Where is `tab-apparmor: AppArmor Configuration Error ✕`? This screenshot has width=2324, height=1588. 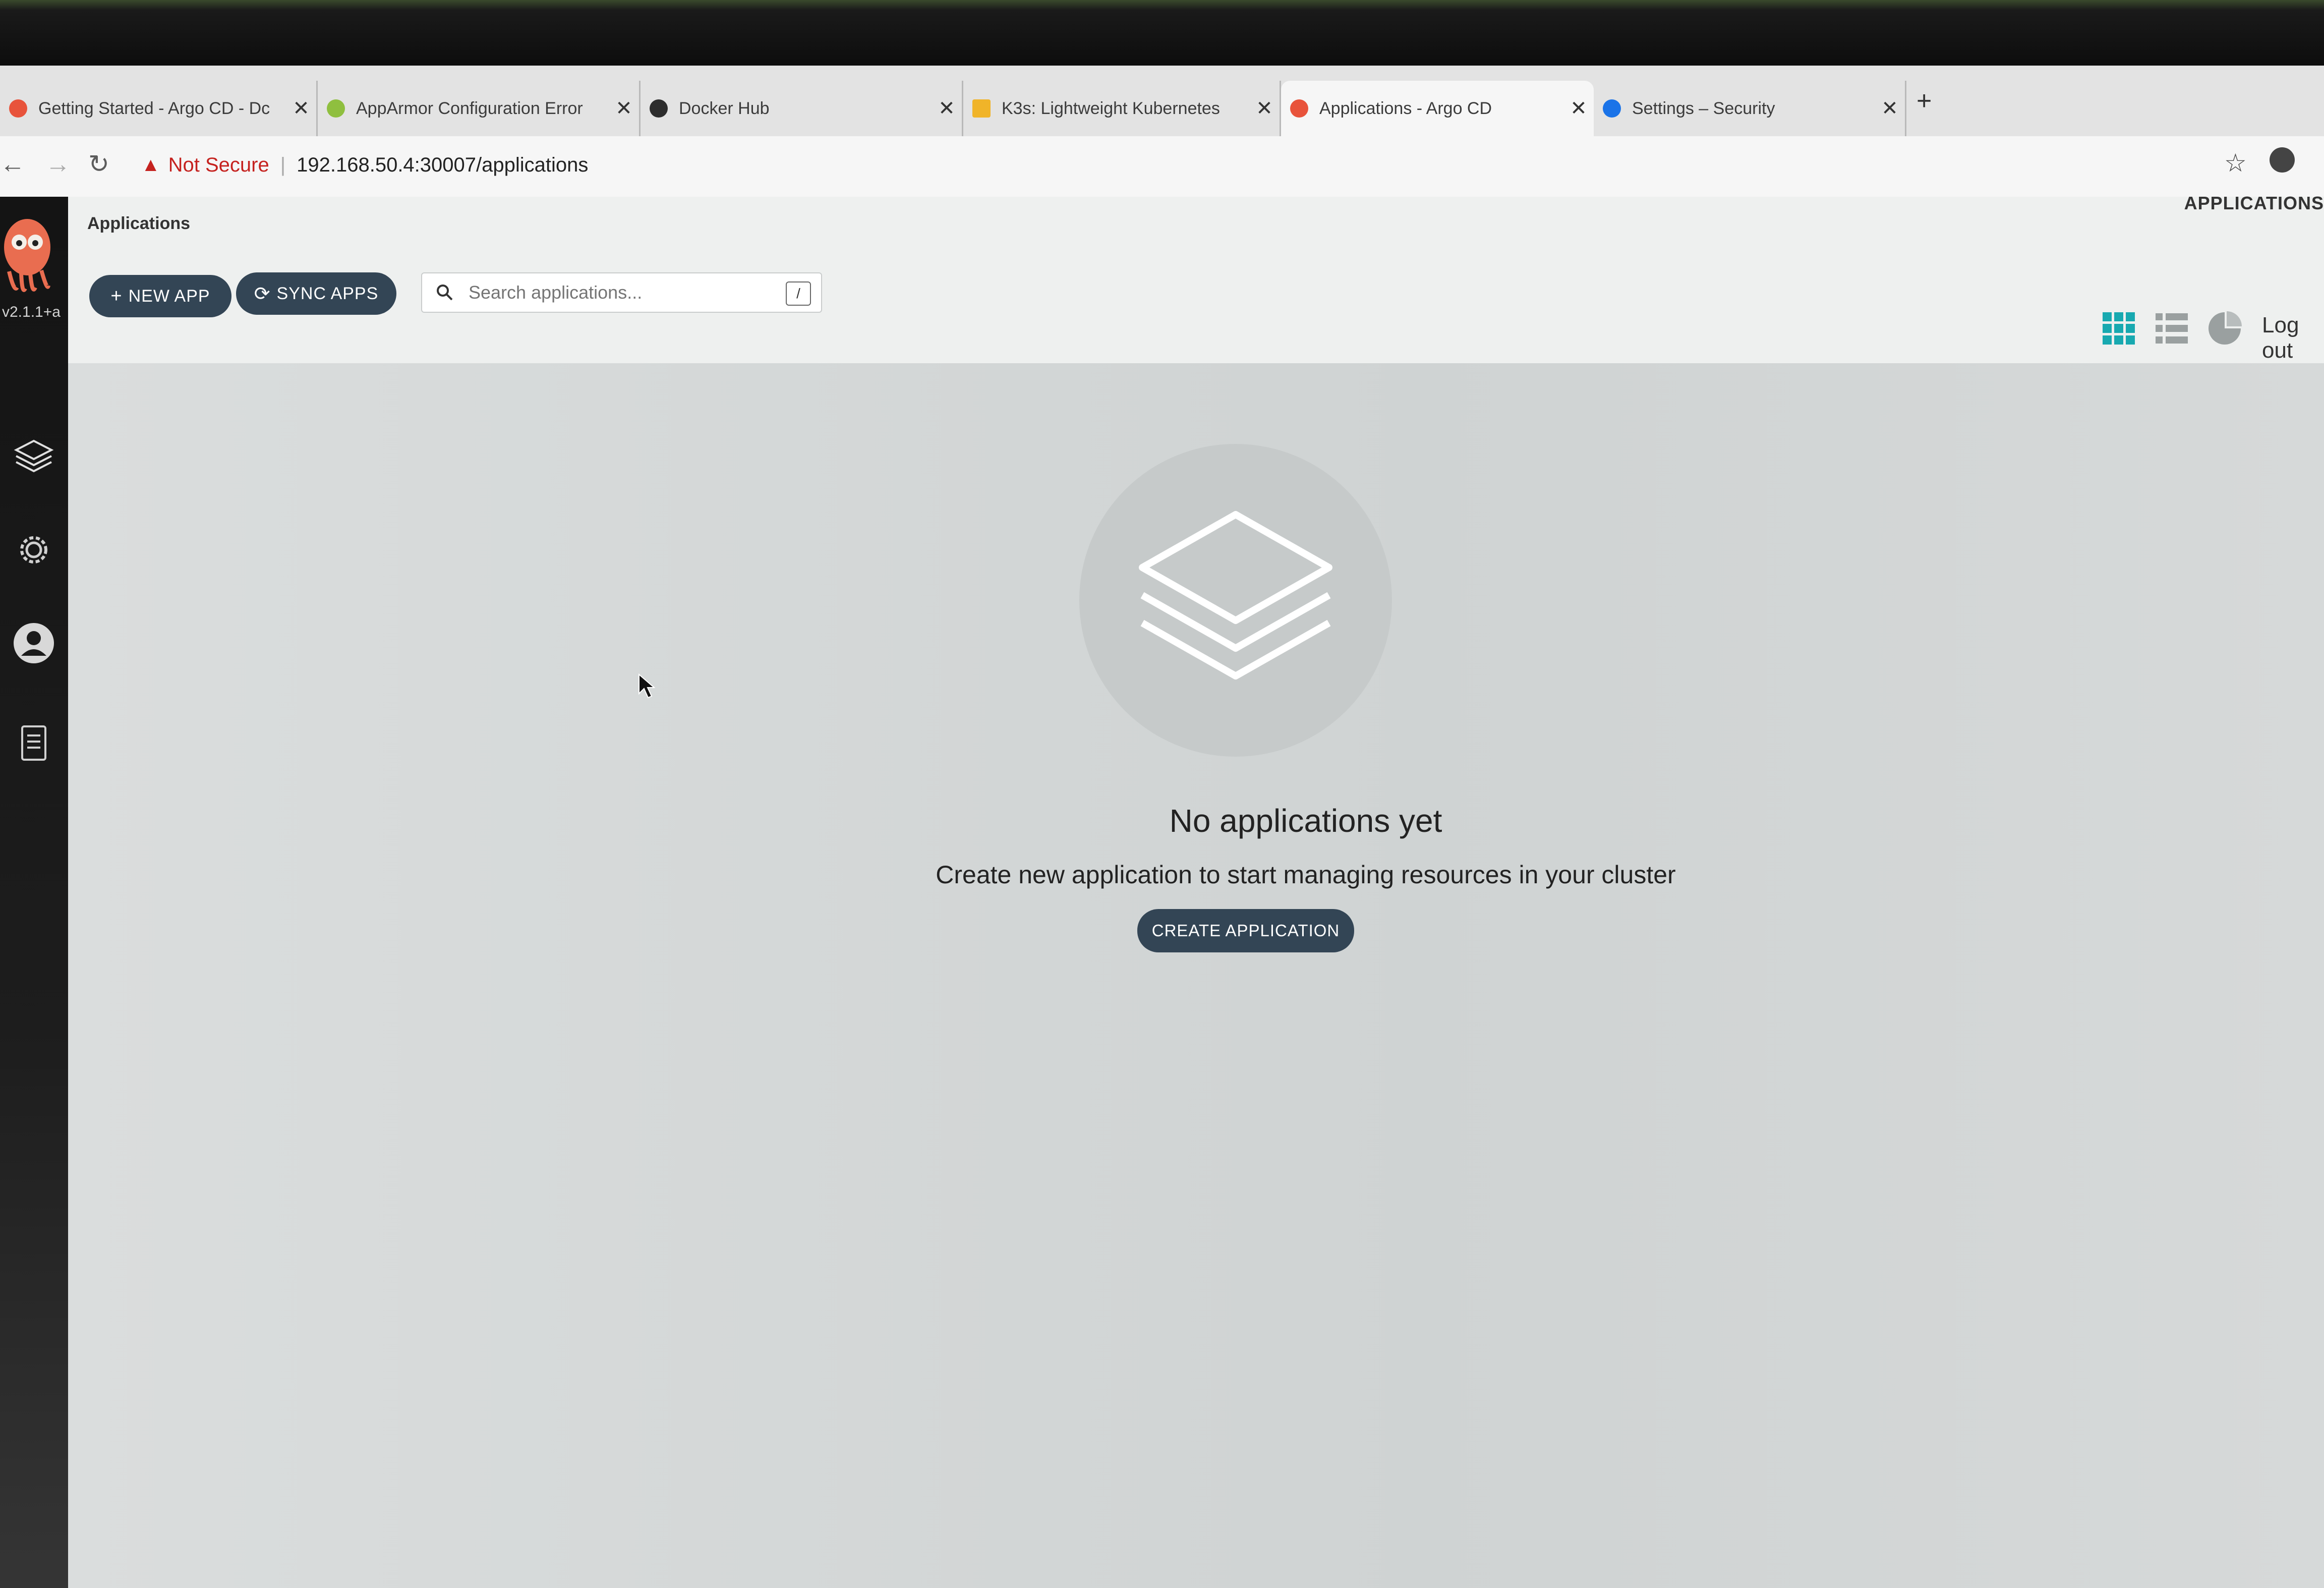 tab-apparmor: AppArmor Configuration Error ✕ is located at coordinates (479, 108).